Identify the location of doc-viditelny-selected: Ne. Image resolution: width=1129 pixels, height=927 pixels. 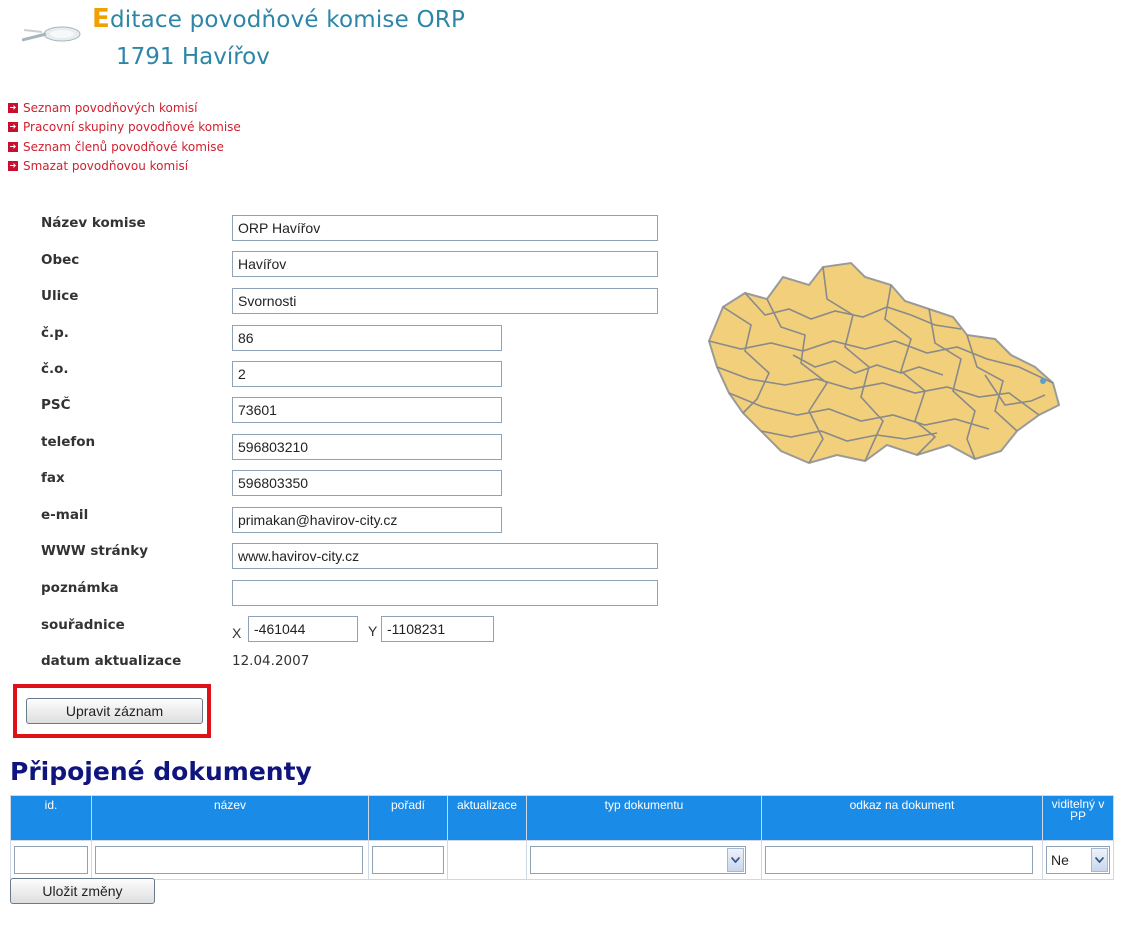
(1060, 860).